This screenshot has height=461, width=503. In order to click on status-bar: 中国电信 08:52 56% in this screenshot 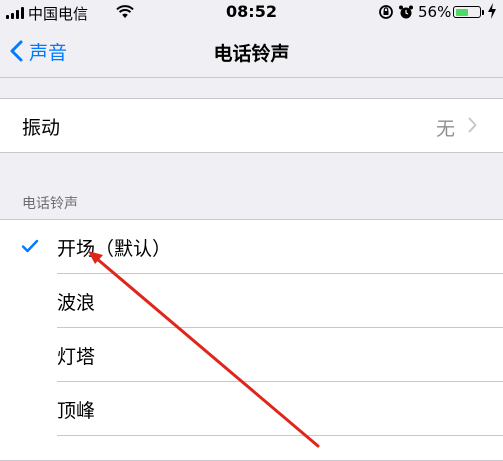, I will do `click(251, 12)`.